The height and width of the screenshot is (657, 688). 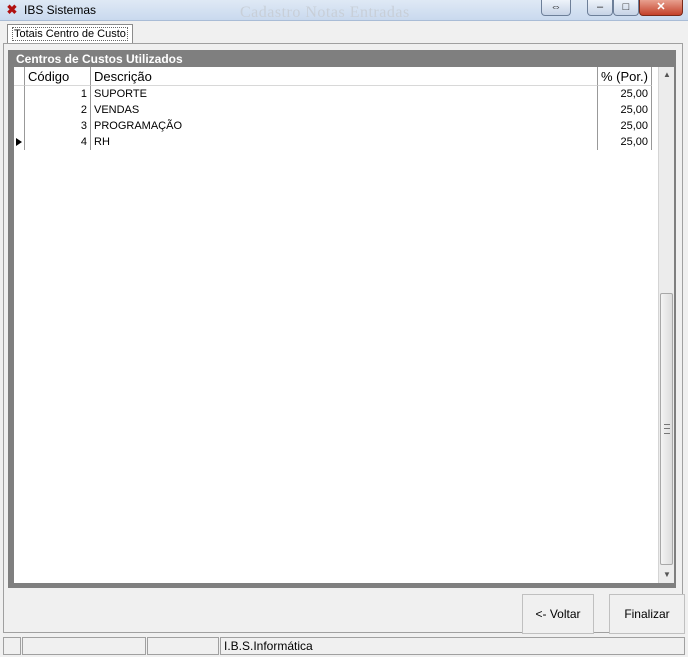 I want to click on arrows-horizontal-icon: ⇔, so click(x=556, y=7).